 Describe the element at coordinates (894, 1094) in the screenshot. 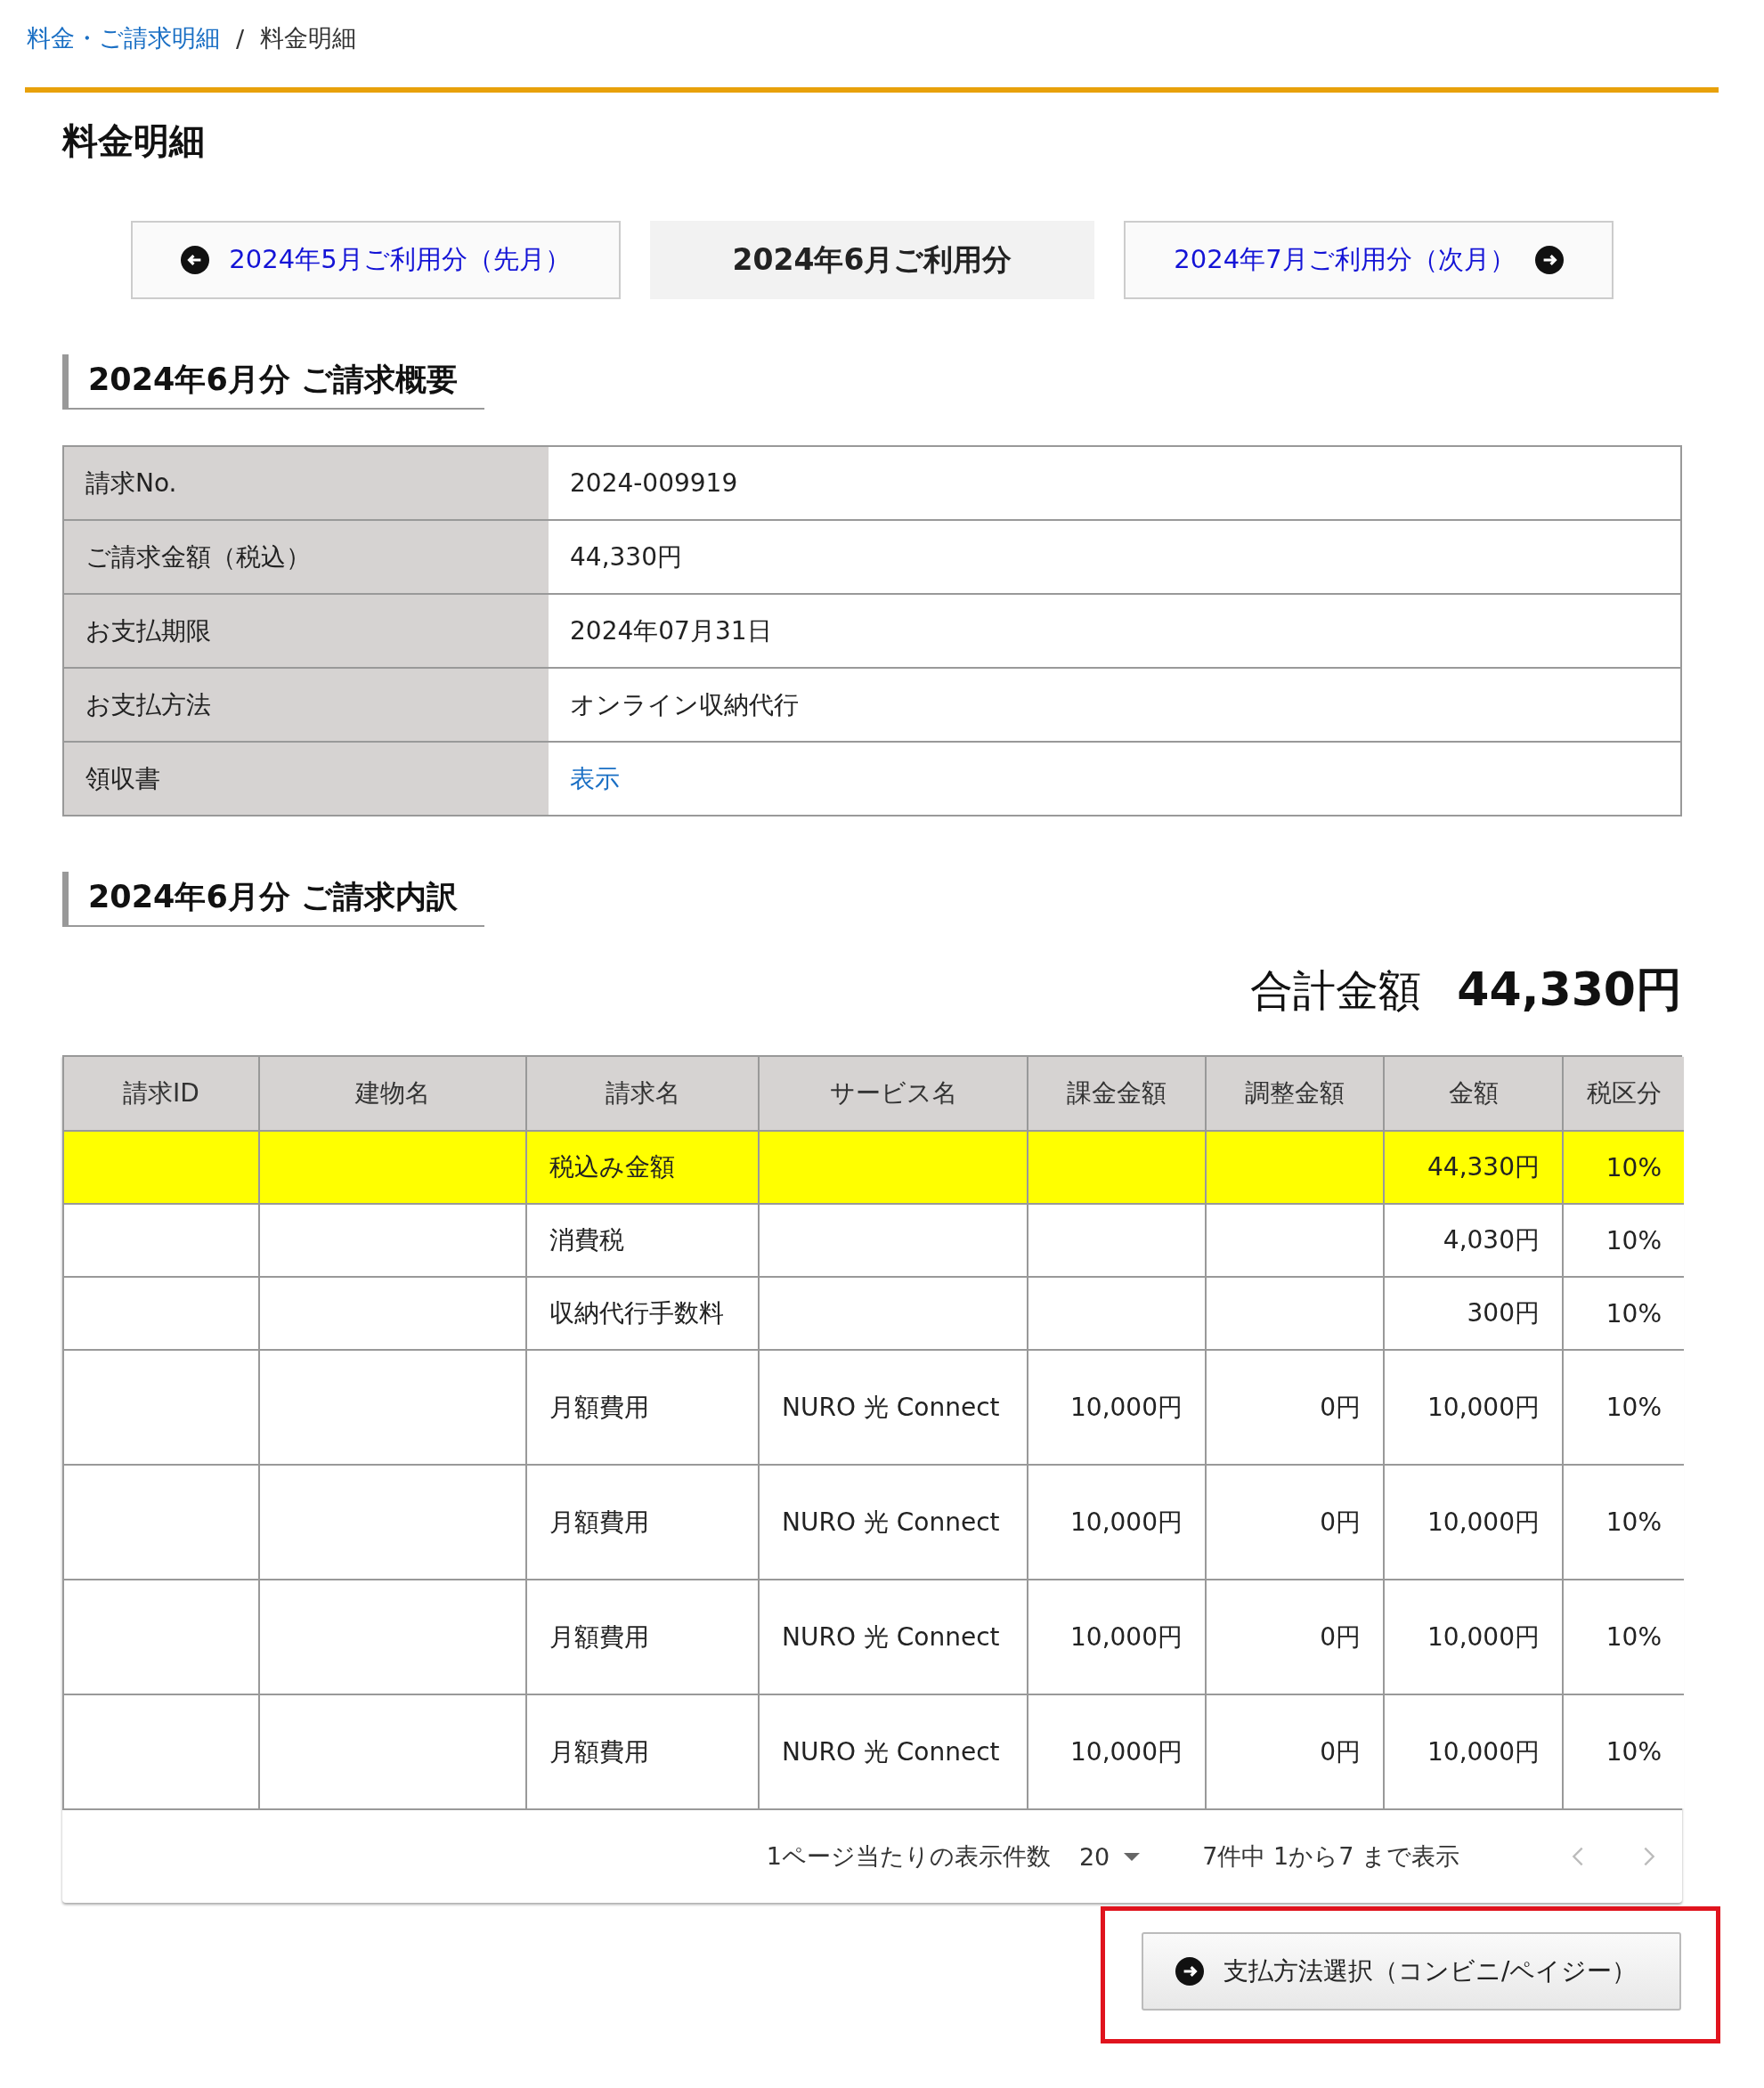

I see `column-header: サービス名` at that location.